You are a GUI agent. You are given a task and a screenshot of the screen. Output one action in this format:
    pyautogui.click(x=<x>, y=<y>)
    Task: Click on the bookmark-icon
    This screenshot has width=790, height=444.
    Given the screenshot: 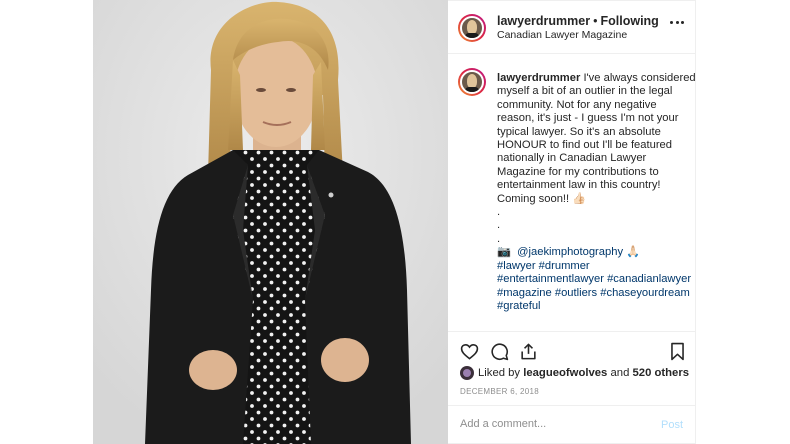 What is the action you would take?
    pyautogui.click(x=677, y=351)
    